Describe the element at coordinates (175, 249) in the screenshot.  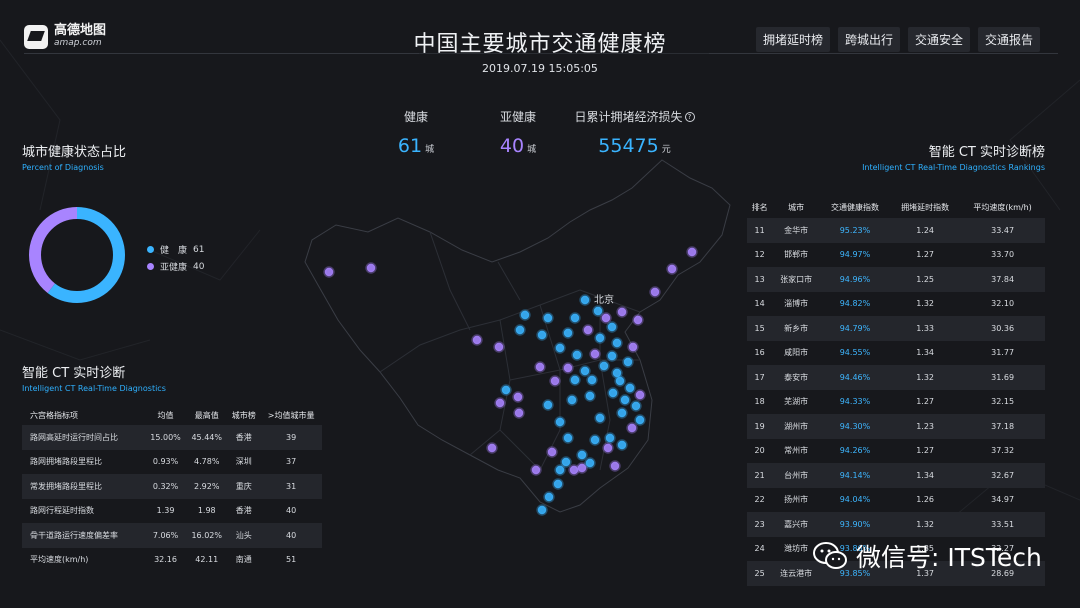
I see `legend-healthy: 健 康 61` at that location.